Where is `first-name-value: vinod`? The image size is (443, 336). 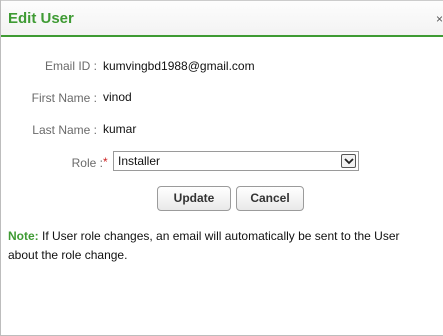 first-name-value: vinod is located at coordinates (117, 97).